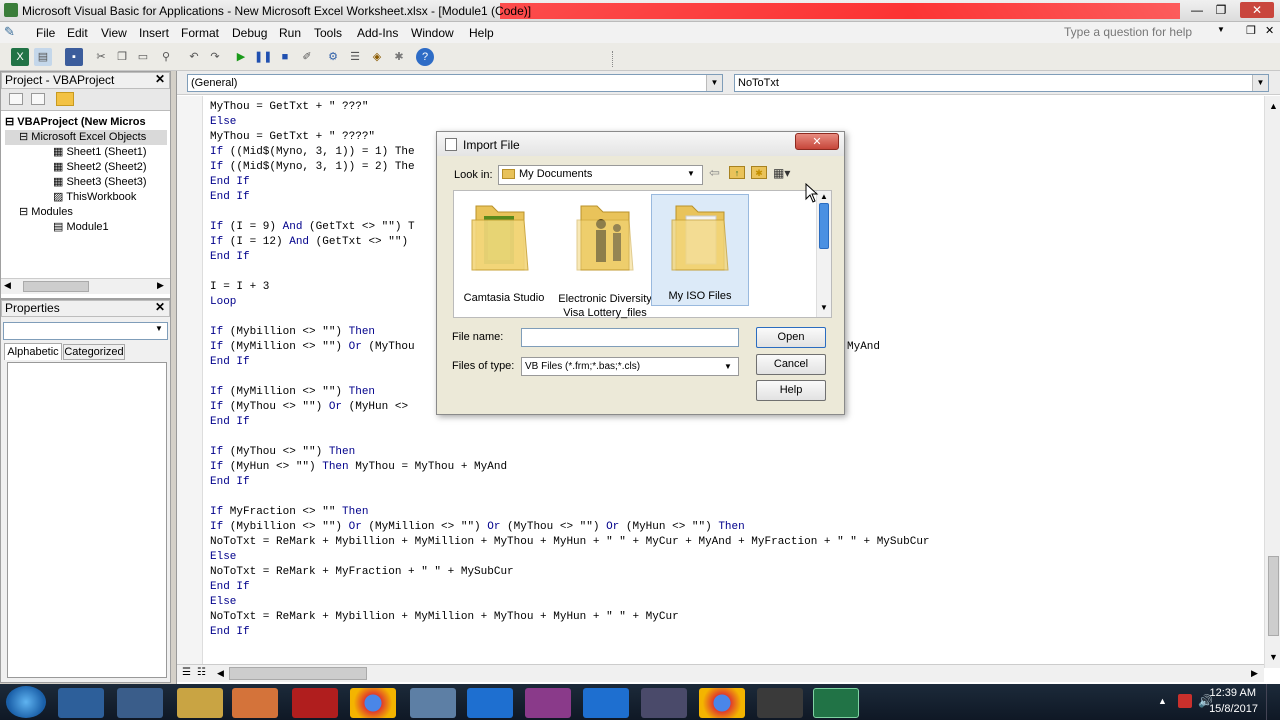  I want to click on menu-insert: Insert, so click(154, 33).